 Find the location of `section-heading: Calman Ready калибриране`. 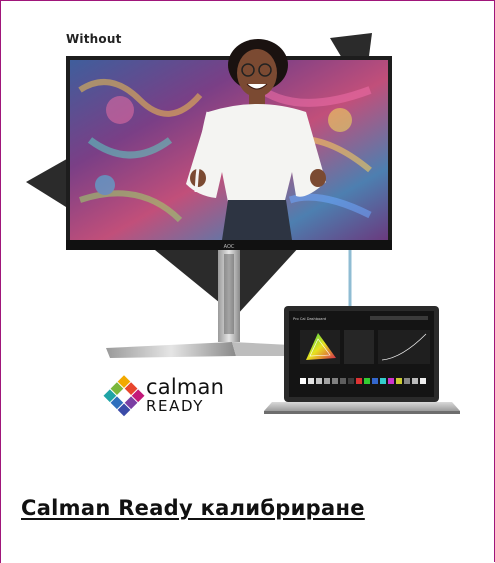

section-heading: Calman Ready калибриране is located at coordinates (193, 508).